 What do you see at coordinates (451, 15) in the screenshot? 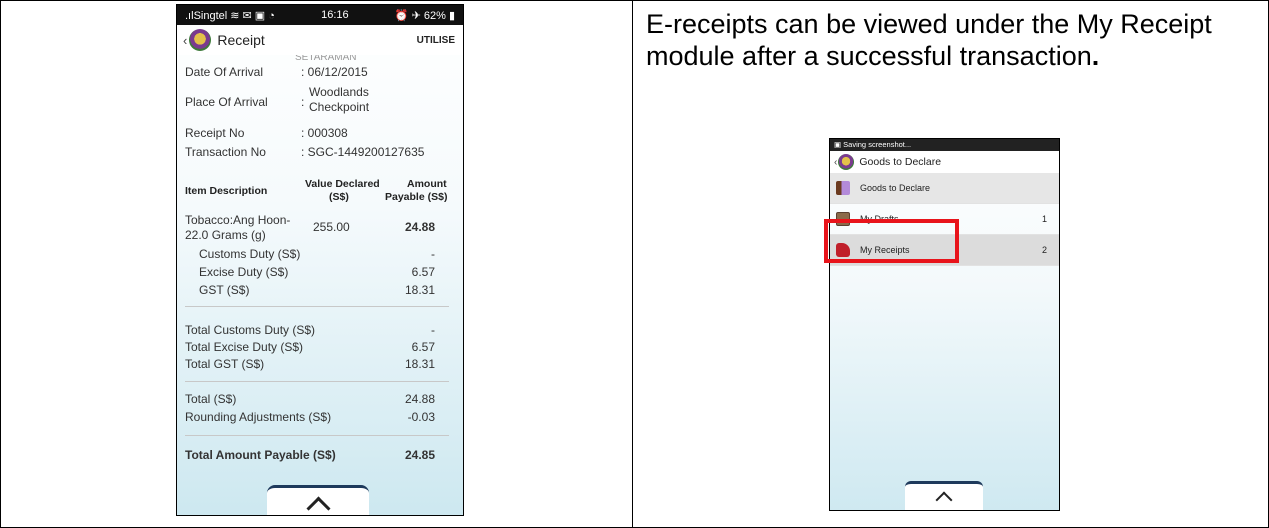
I see `battery-icon: ▮` at bounding box center [451, 15].